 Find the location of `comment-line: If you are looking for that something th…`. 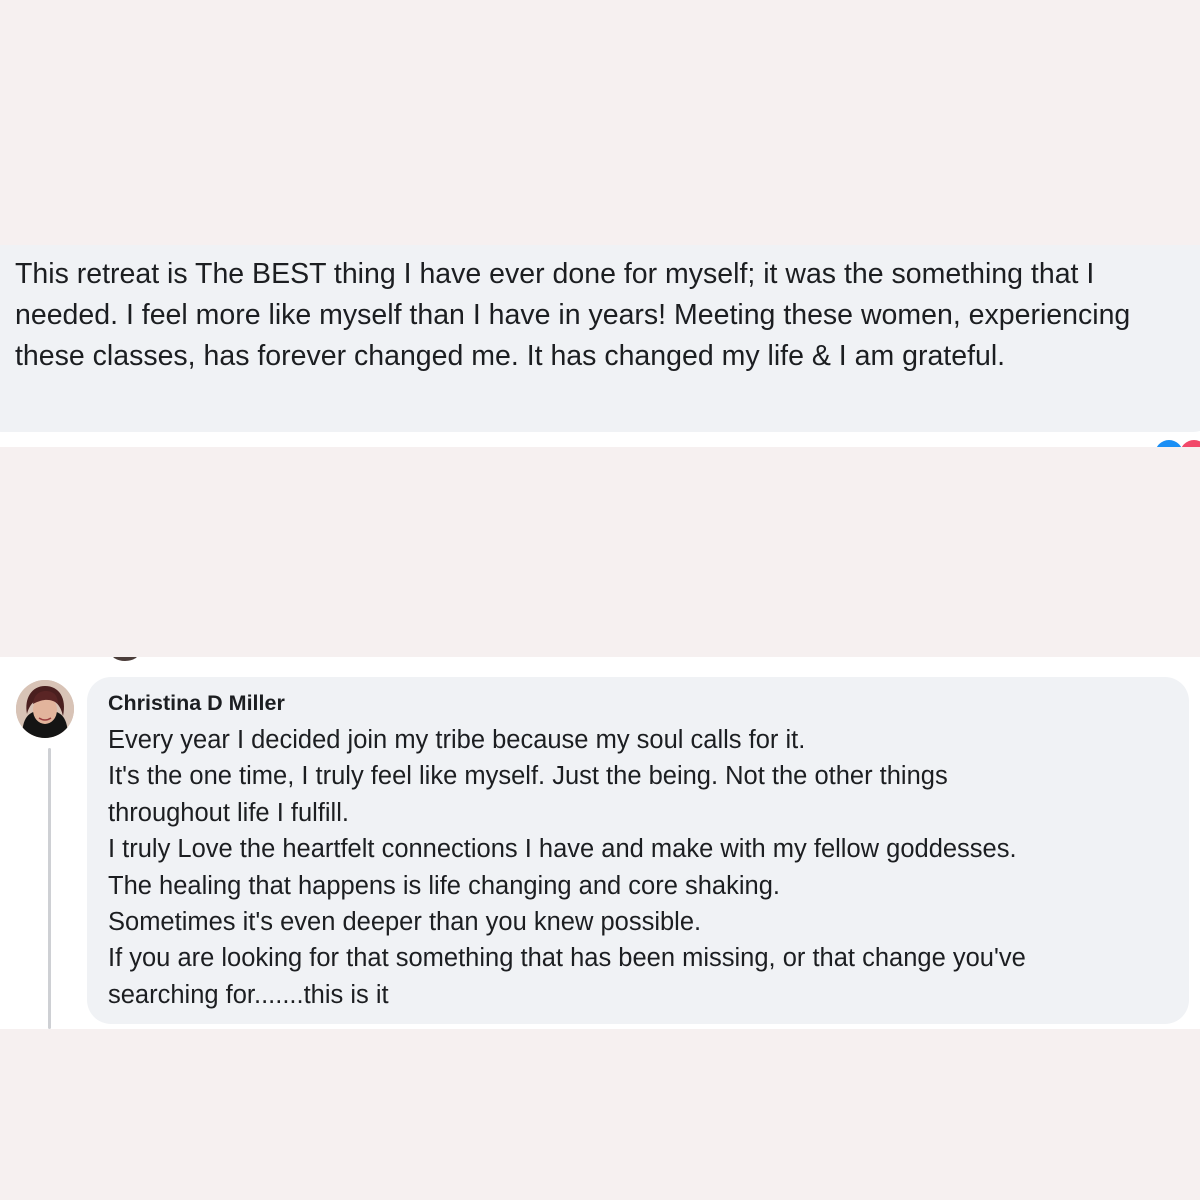

comment-line: If you are looking for that something th… is located at coordinates (567, 958).